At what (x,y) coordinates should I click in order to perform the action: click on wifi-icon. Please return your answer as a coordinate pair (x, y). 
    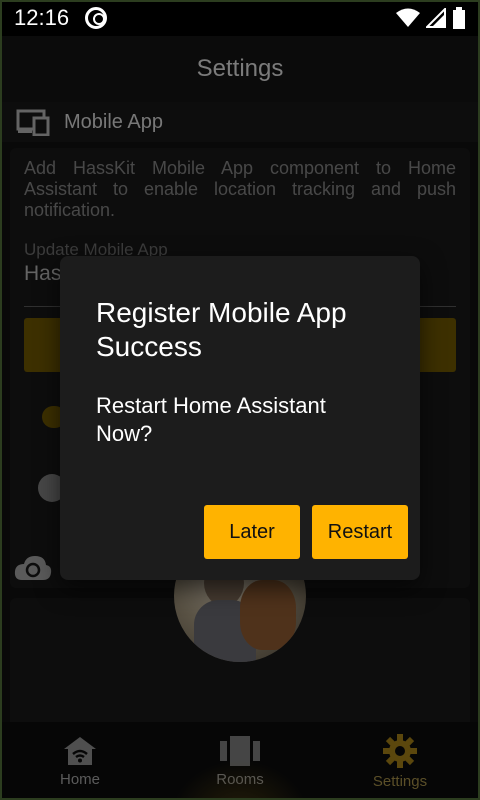
    Looking at the image, I should click on (408, 17).